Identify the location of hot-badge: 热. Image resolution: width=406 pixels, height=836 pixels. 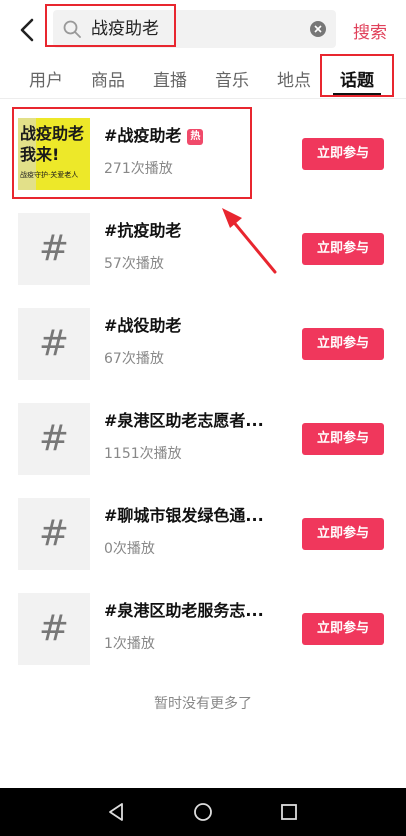
(195, 137).